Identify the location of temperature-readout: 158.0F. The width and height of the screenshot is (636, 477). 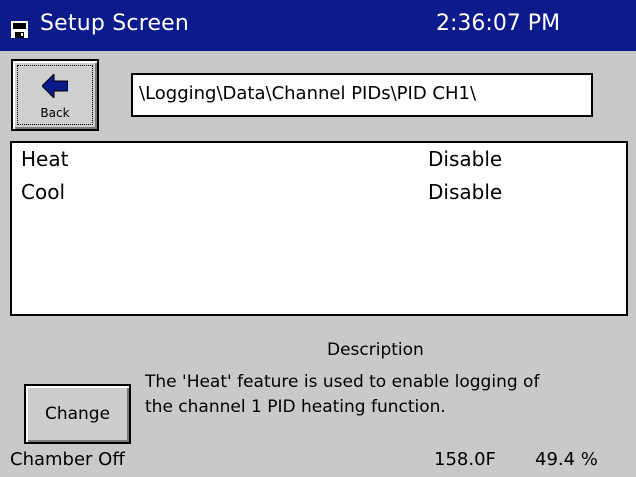
(465, 459).